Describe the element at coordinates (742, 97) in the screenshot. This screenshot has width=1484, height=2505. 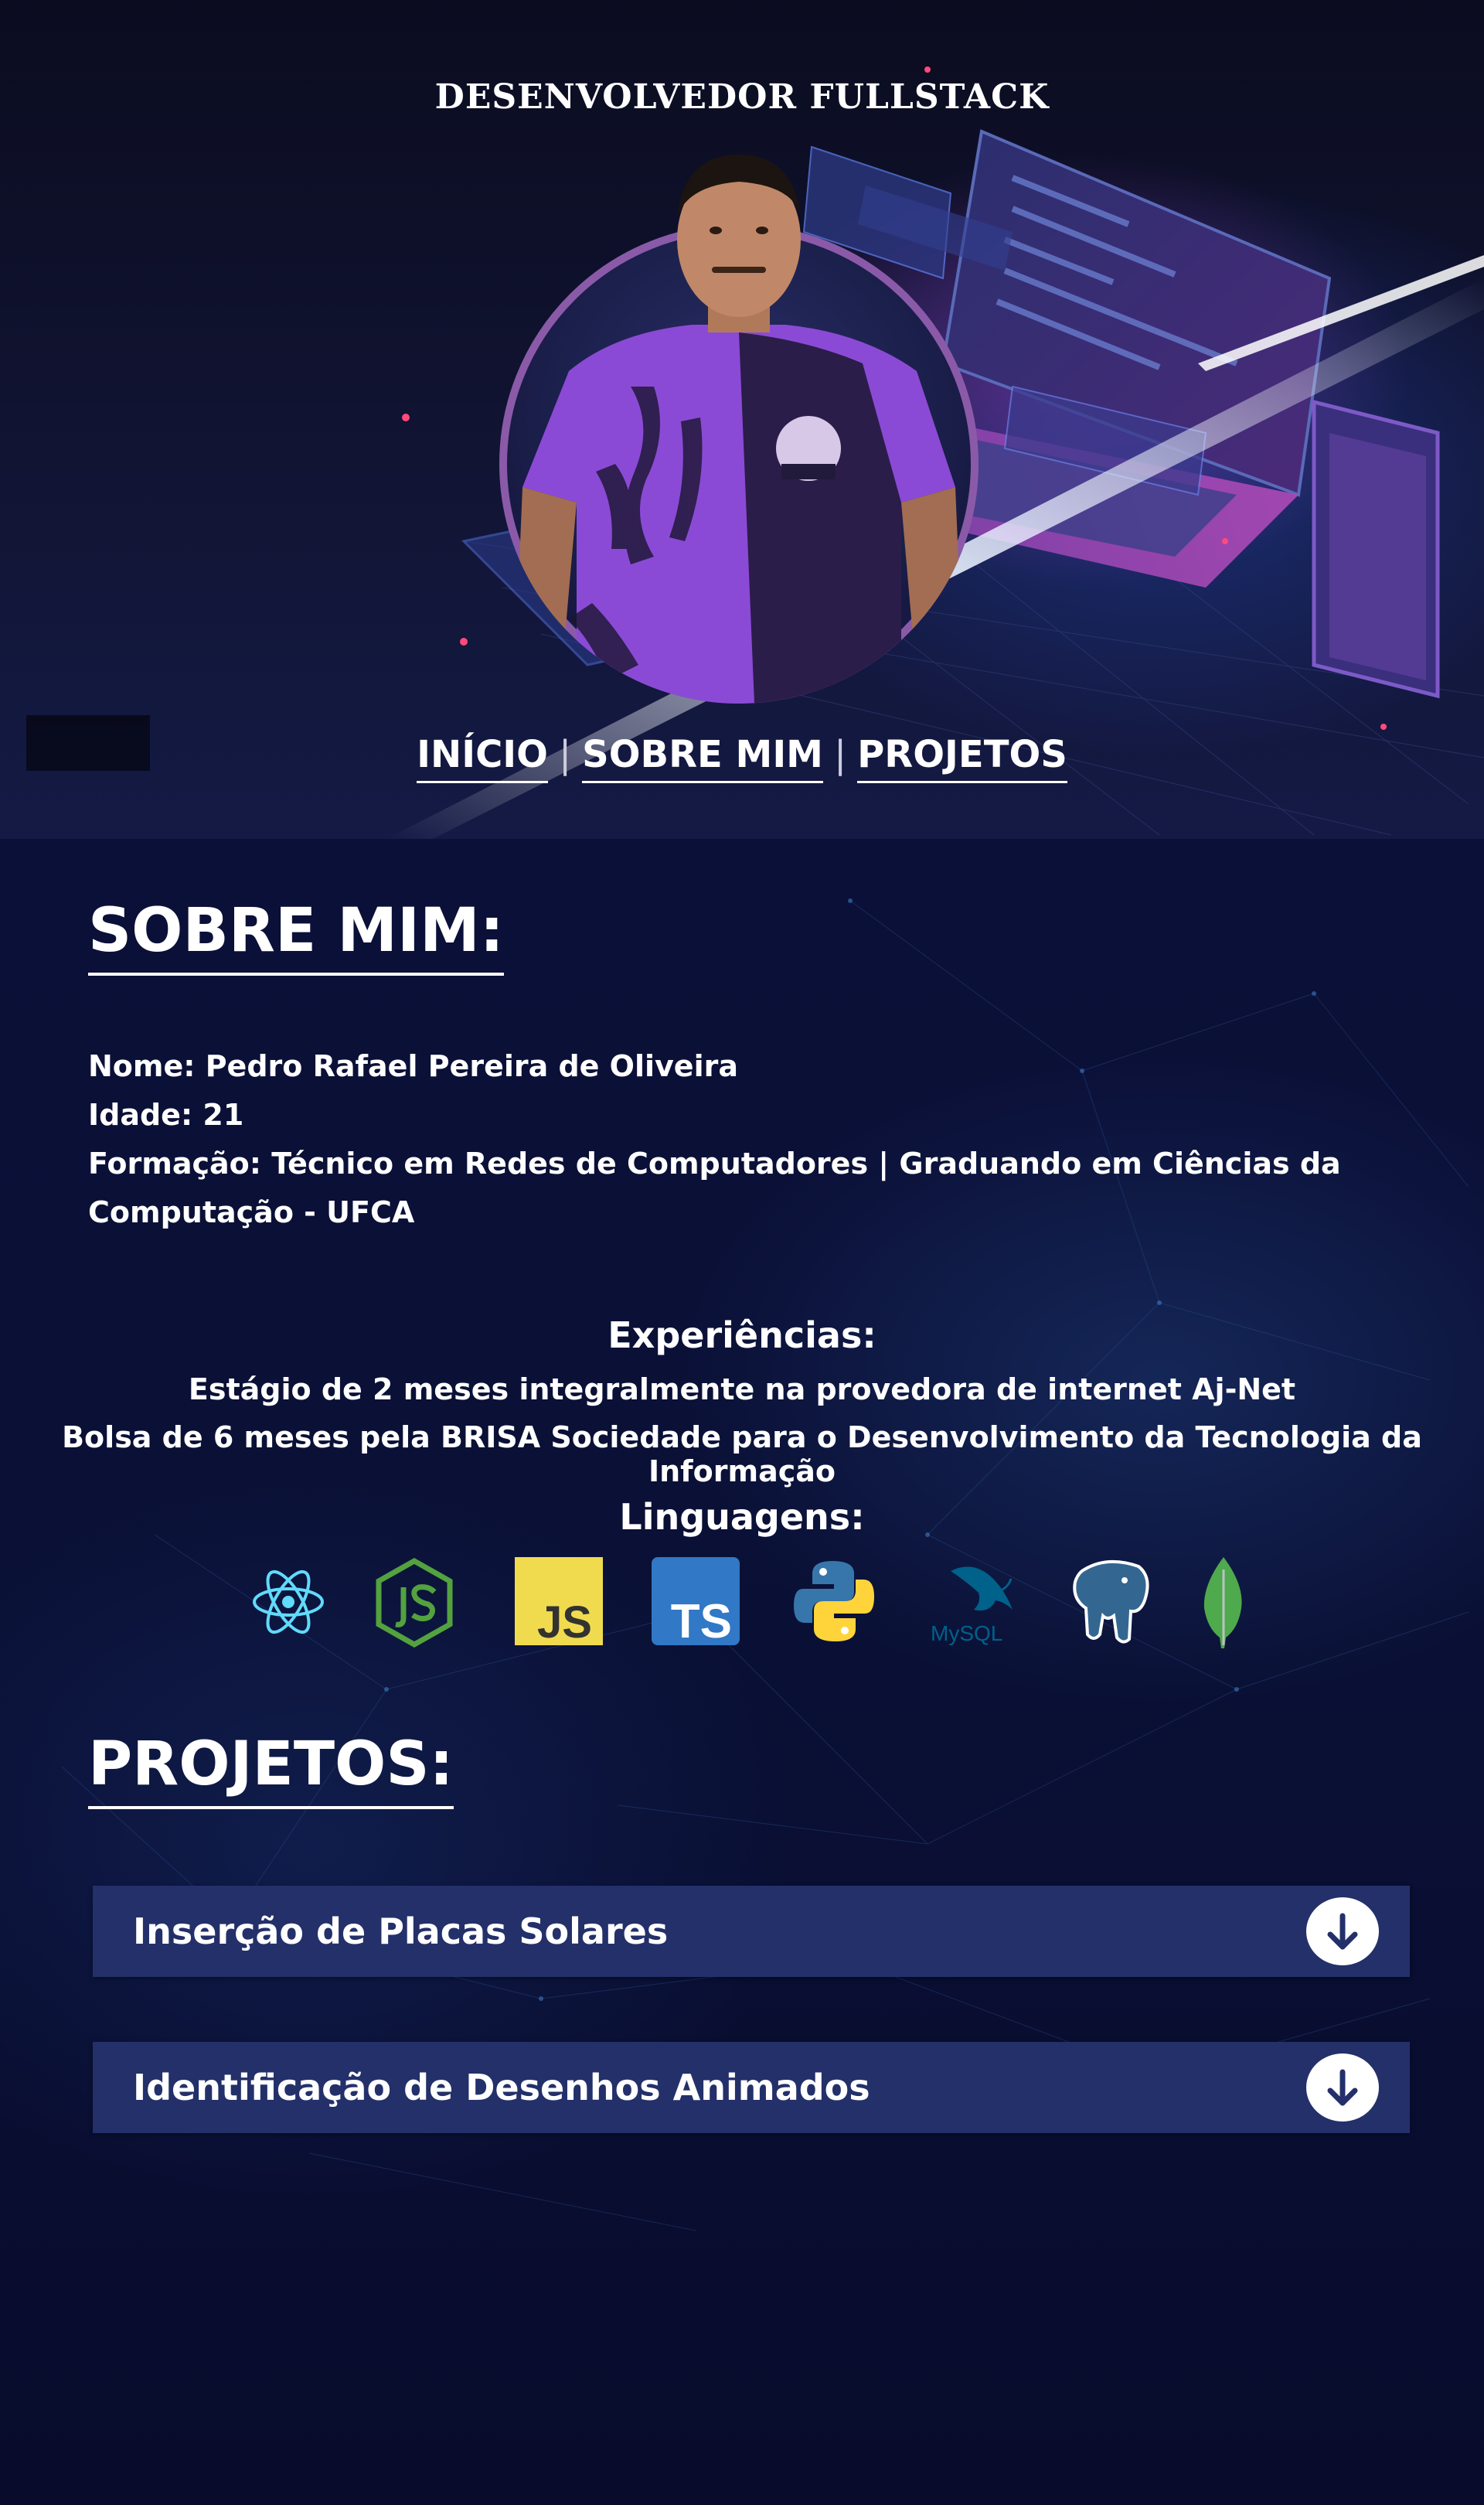
I see `hero-title: DESENVOLVEDOR FULLSTACK` at that location.